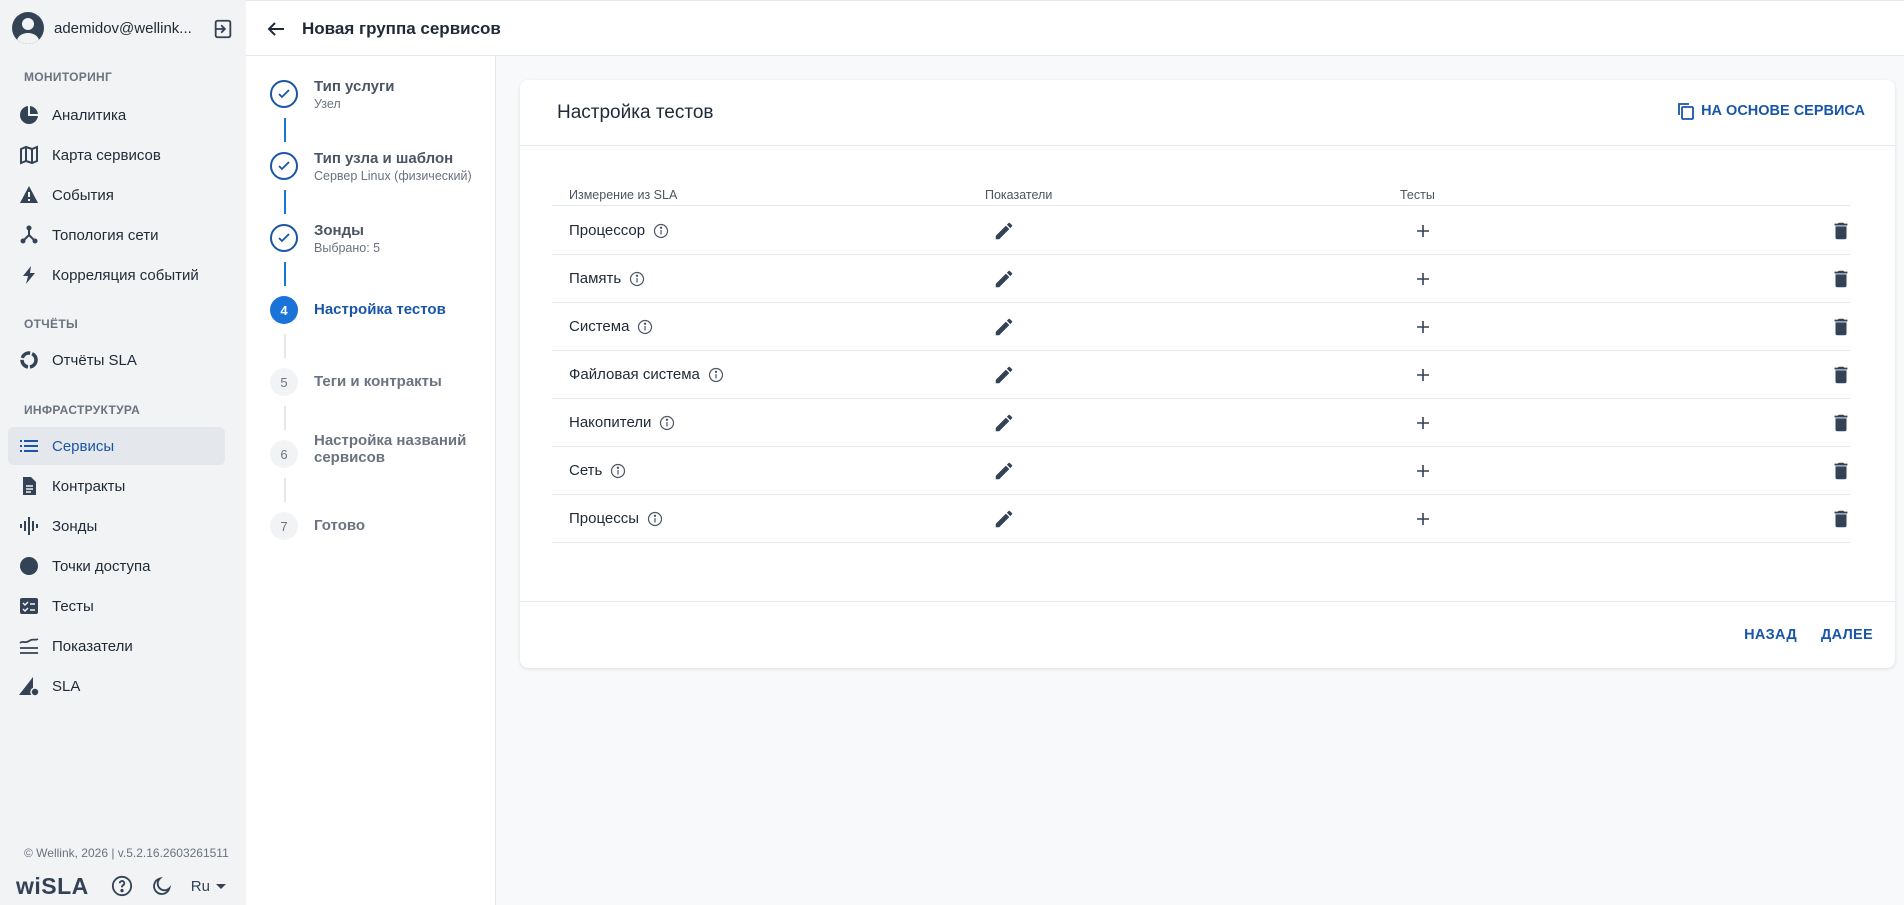 This screenshot has height=905, width=1904. I want to click on map-icon, so click(29, 155).